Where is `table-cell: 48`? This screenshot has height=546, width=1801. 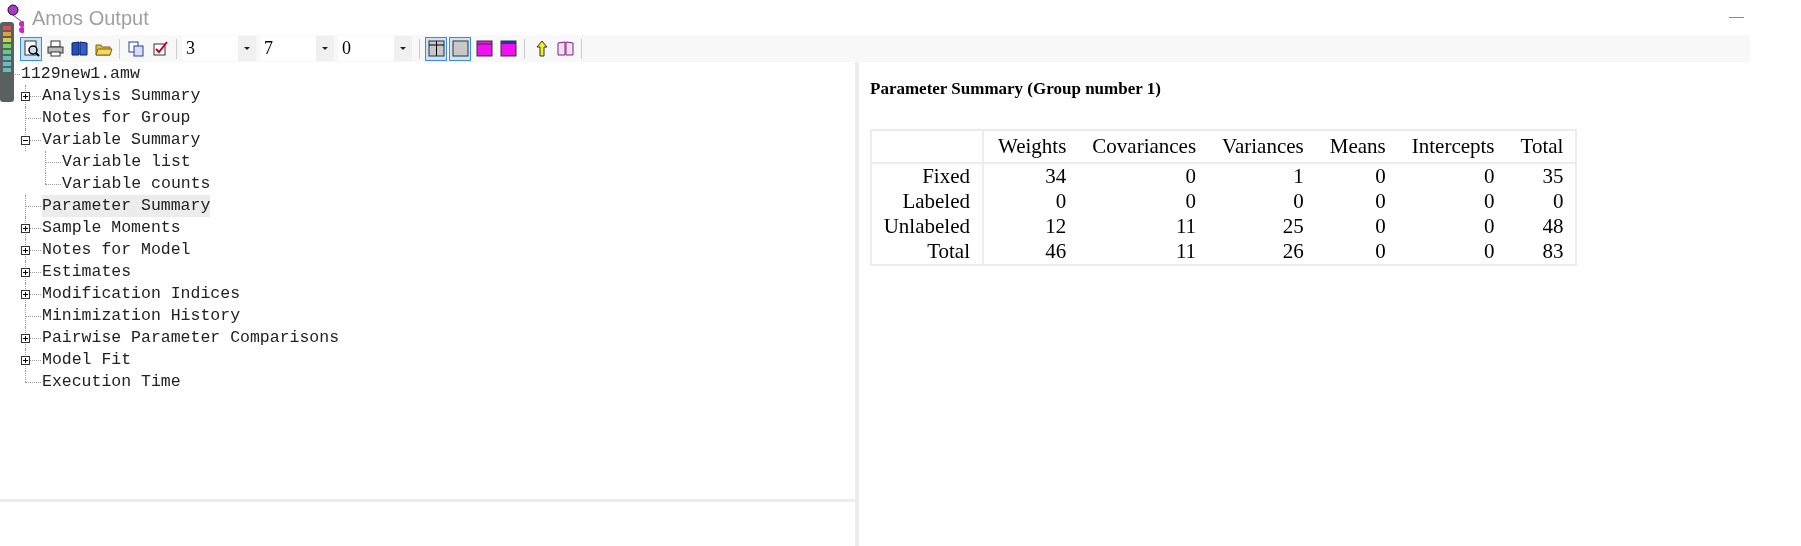
table-cell: 48 is located at coordinates (1541, 226).